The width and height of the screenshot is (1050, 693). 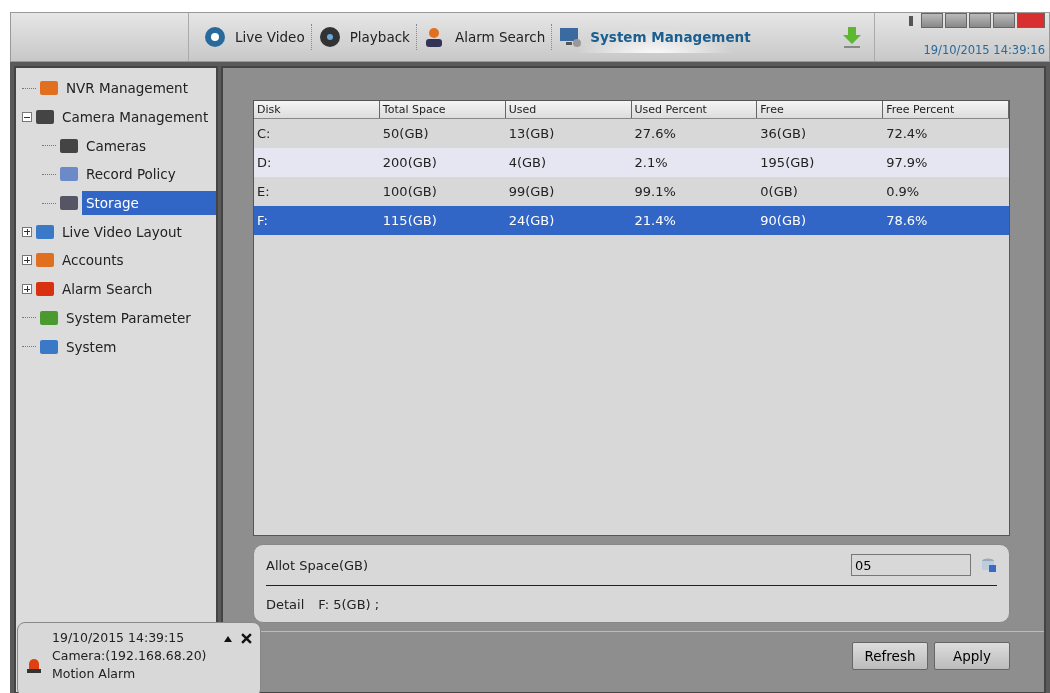 What do you see at coordinates (972, 656) in the screenshot?
I see `apply-button: Apply` at bounding box center [972, 656].